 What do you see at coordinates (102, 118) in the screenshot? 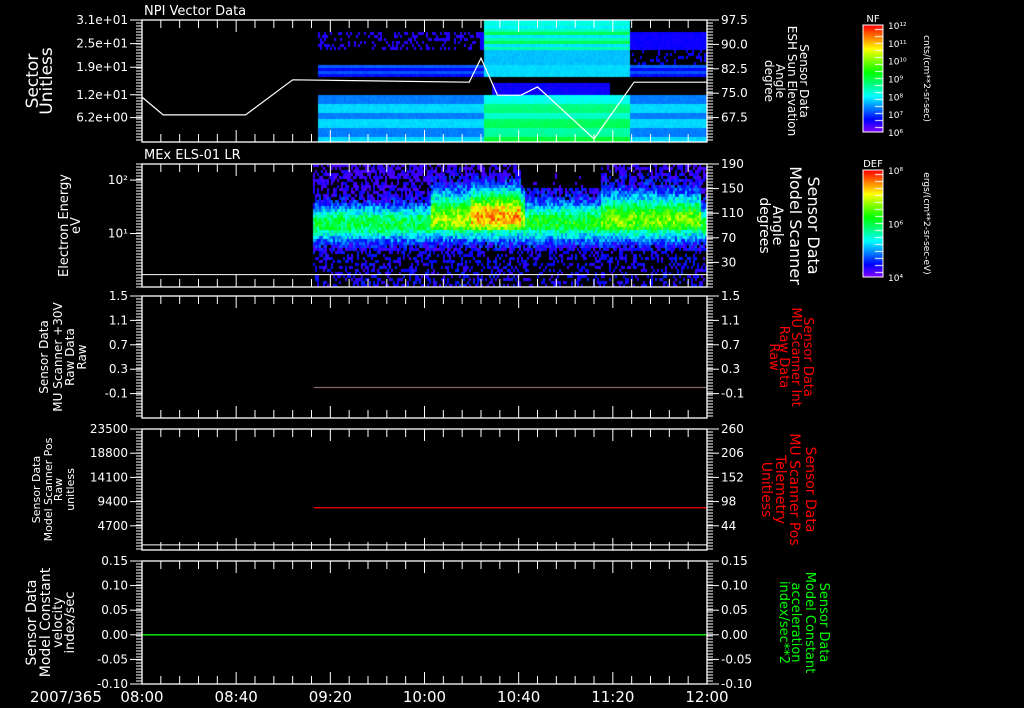
I see `y-tick-label: 6.2e+00` at bounding box center [102, 118].